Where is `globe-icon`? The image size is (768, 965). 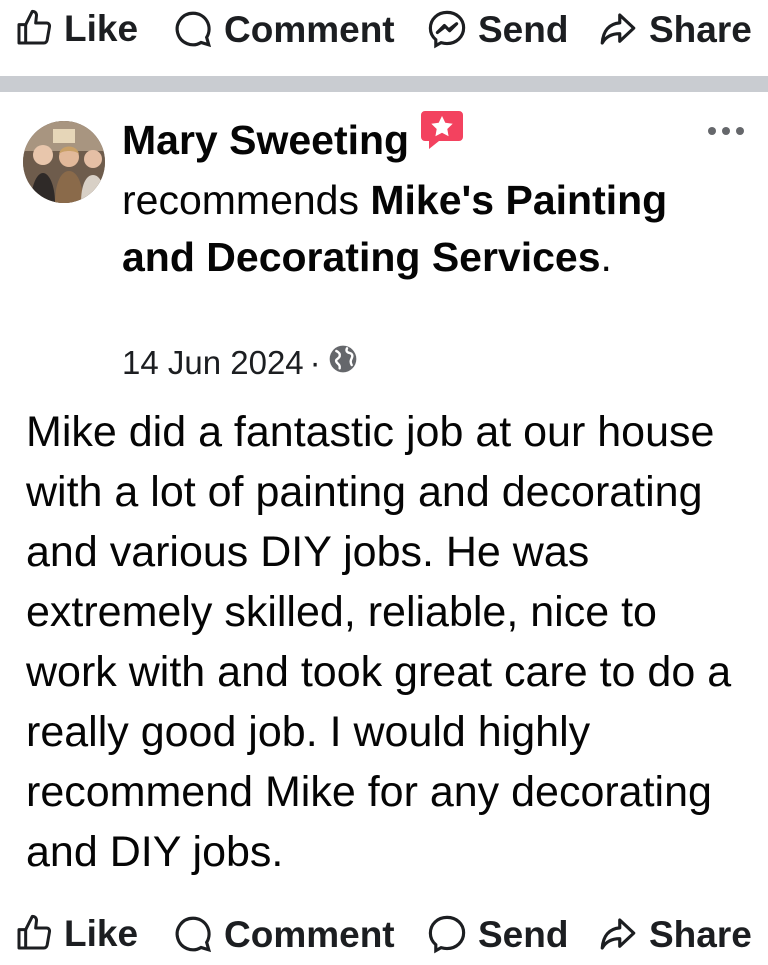
globe-icon is located at coordinates (343, 363).